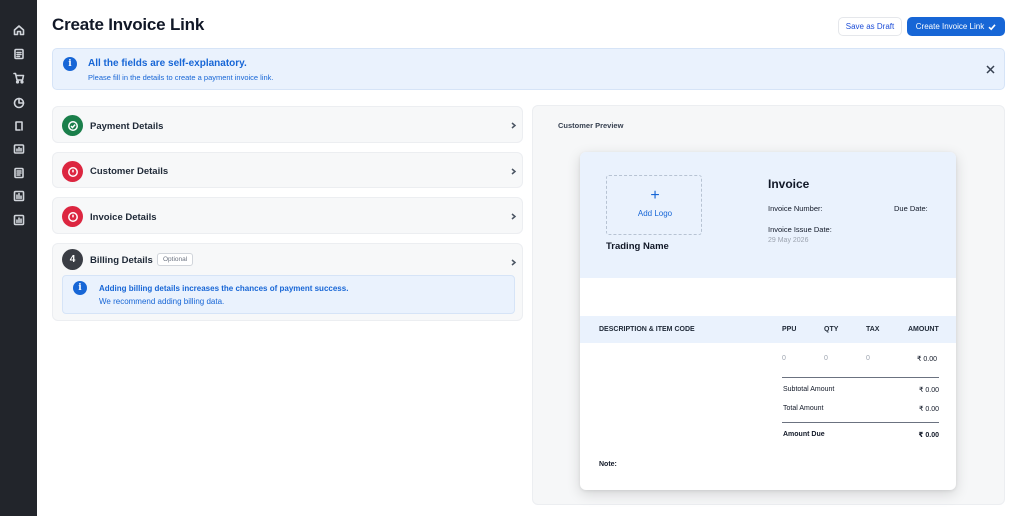  Describe the element at coordinates (803, 408) in the screenshot. I see `total-label: Total Amount` at that location.